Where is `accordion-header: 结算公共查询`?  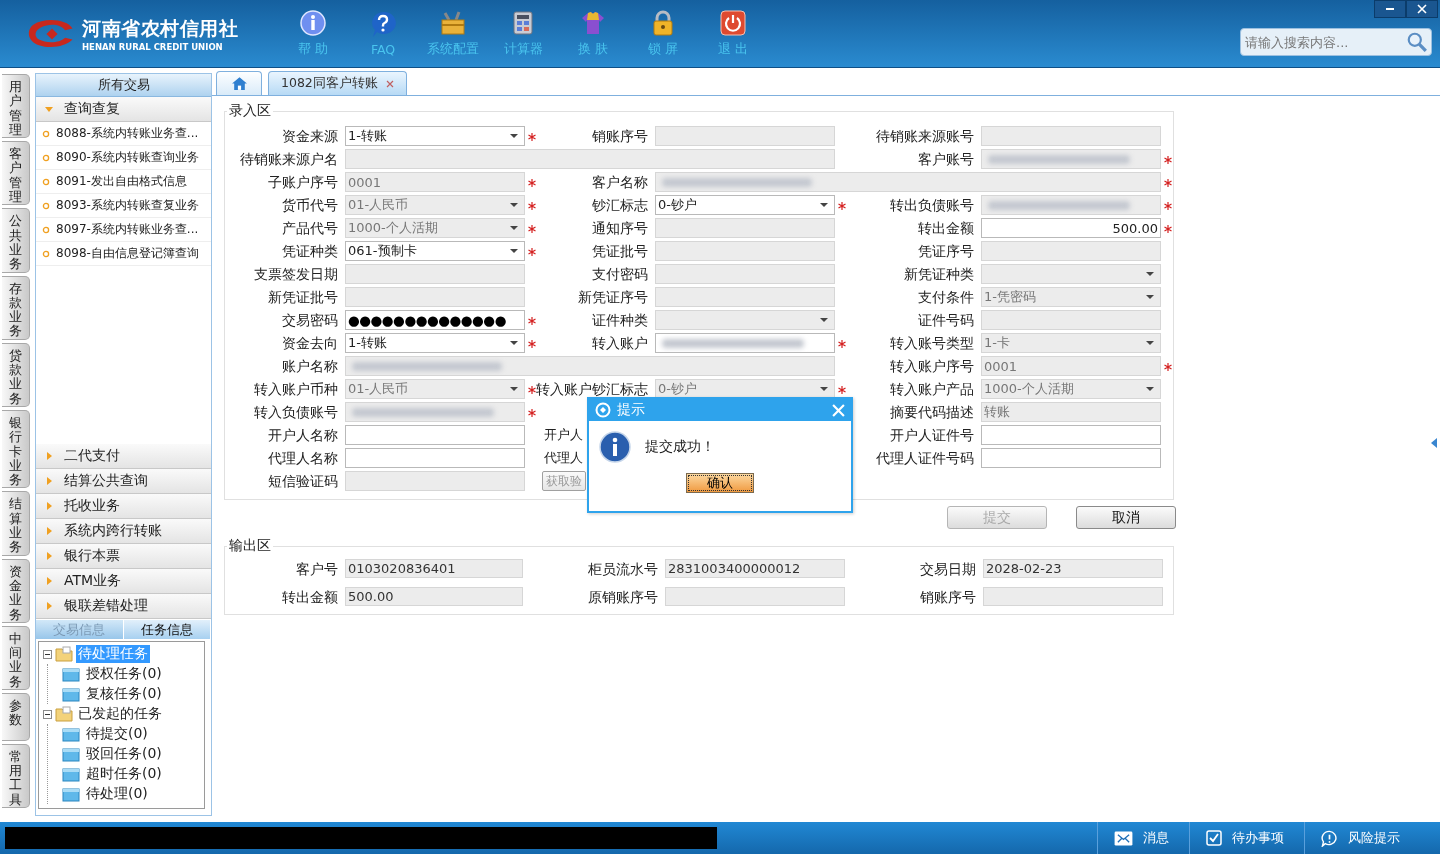
accordion-header: 结算公共查询 is located at coordinates (123, 481).